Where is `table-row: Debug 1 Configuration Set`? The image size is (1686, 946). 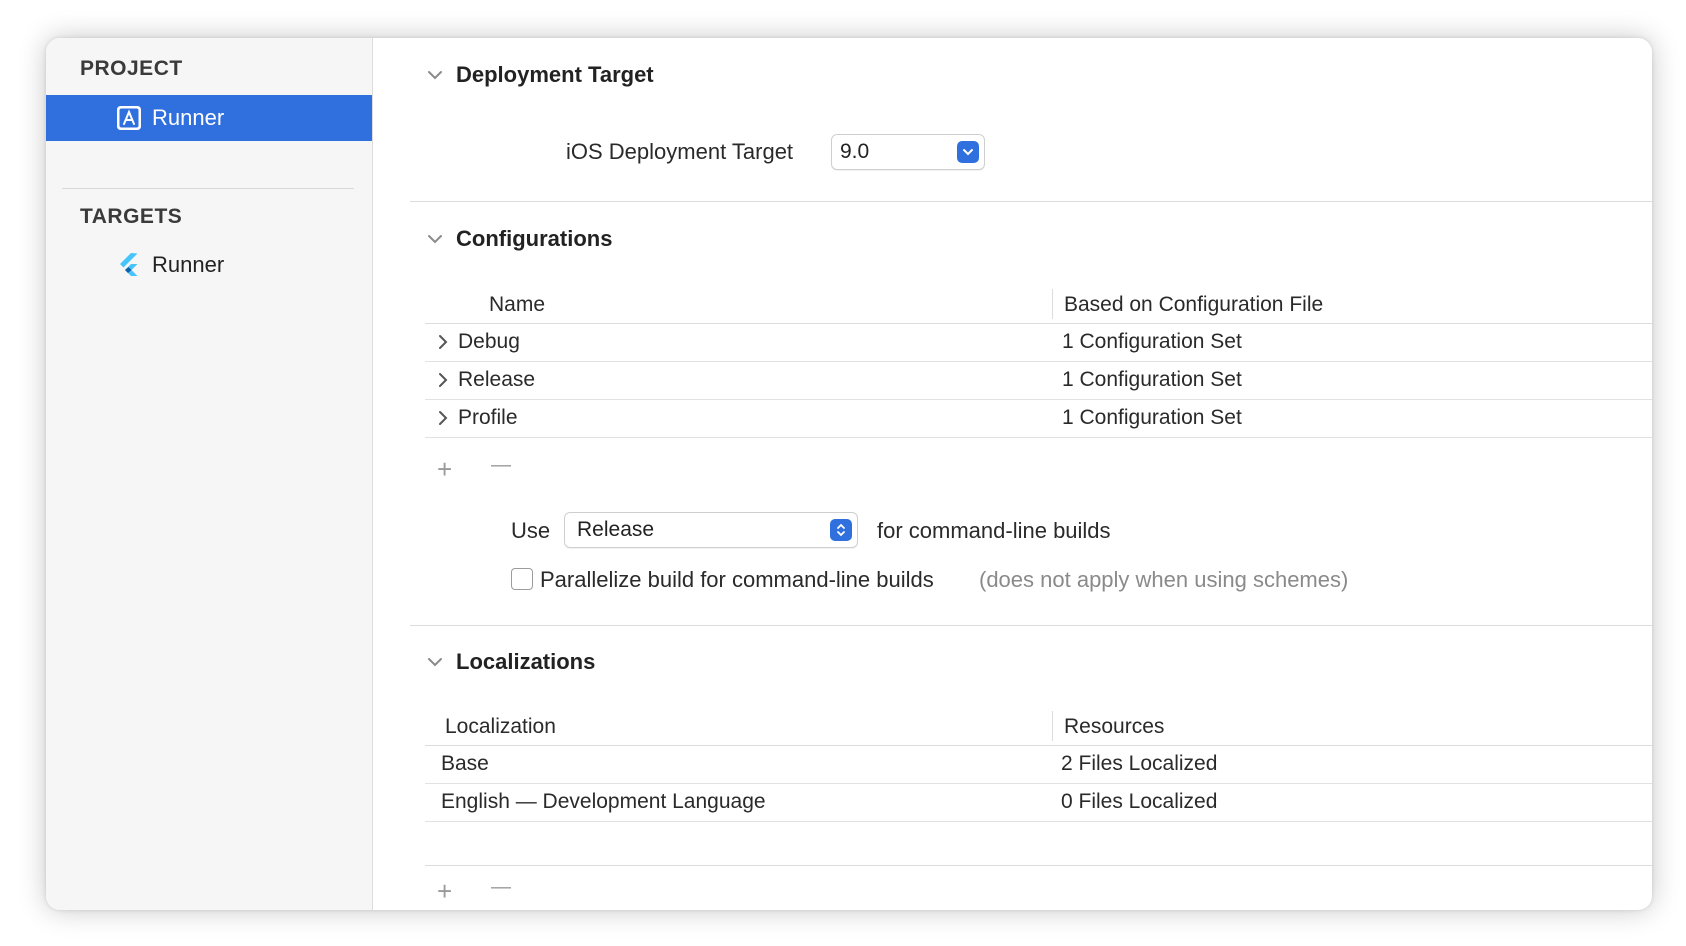 table-row: Debug 1 Configuration Set is located at coordinates (1038, 343).